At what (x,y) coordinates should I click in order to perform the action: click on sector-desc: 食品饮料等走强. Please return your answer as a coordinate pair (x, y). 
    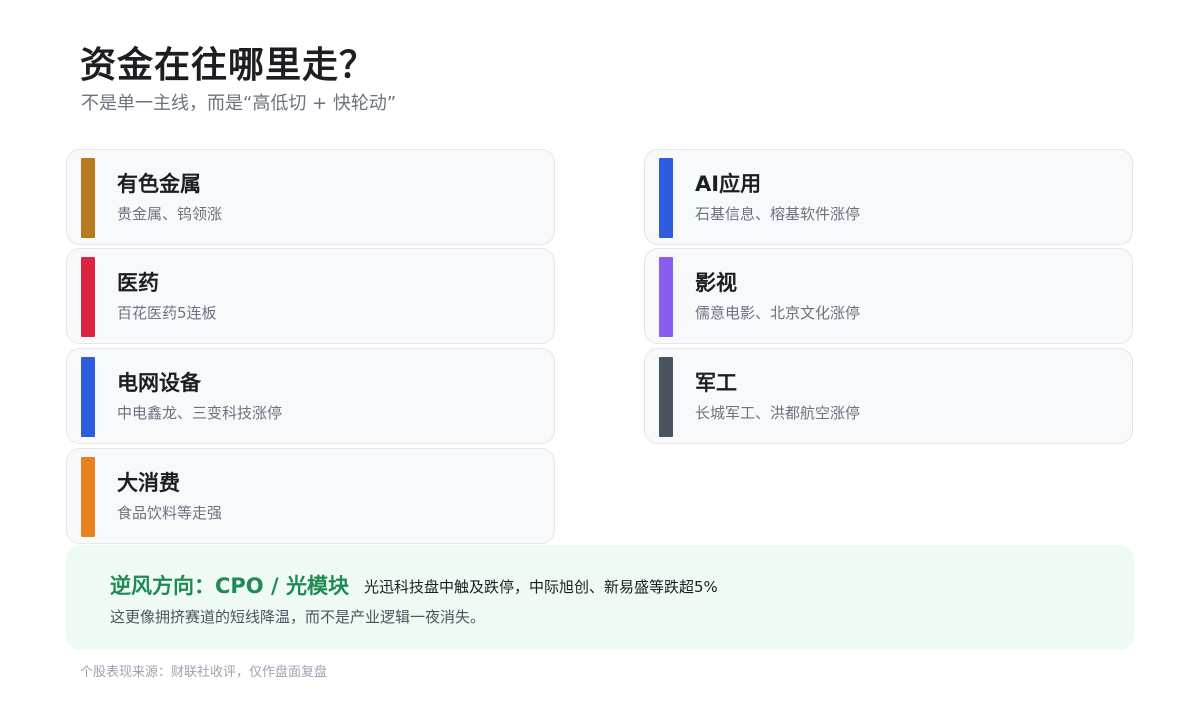
    Looking at the image, I should click on (170, 513).